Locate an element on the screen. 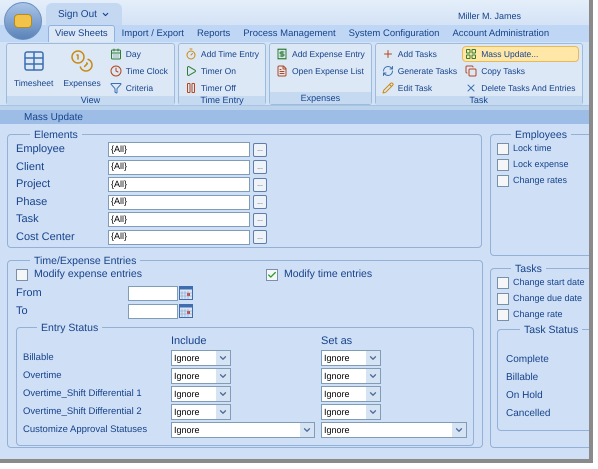 The height and width of the screenshot is (469, 598). group-label: View is located at coordinates (90, 100).